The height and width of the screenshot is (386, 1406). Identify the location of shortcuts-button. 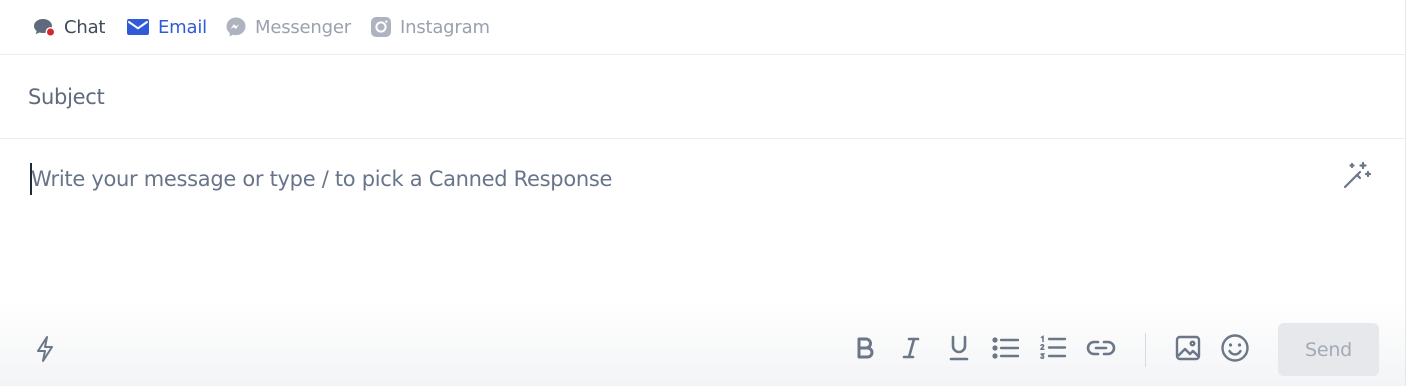
(45, 349).